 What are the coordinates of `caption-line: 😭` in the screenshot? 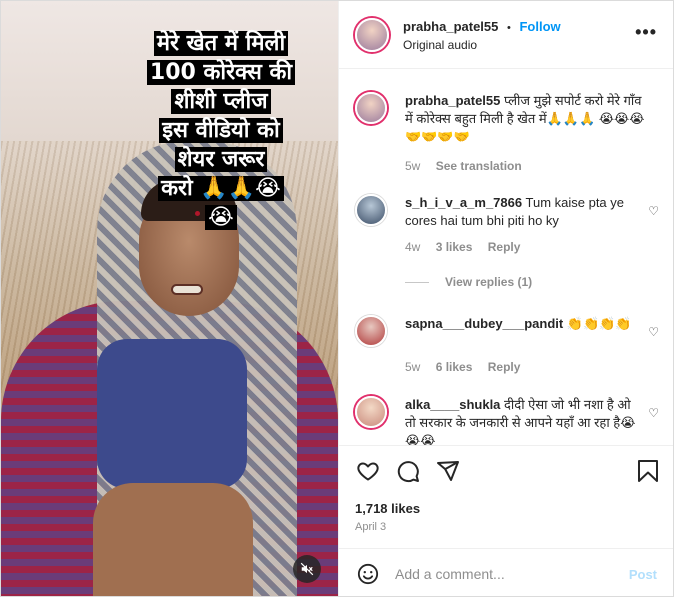 It's located at (221, 217).